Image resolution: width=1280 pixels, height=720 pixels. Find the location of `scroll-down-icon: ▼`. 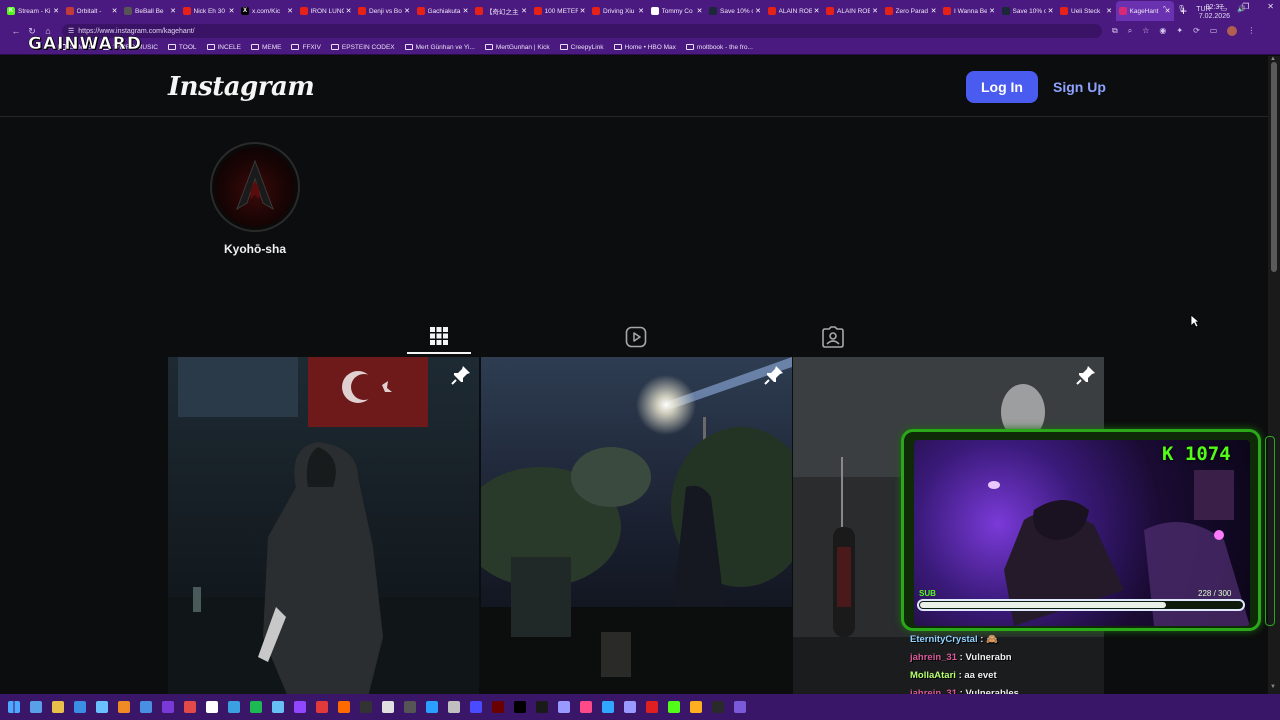

scroll-down-icon: ▼ is located at coordinates (1273, 687).